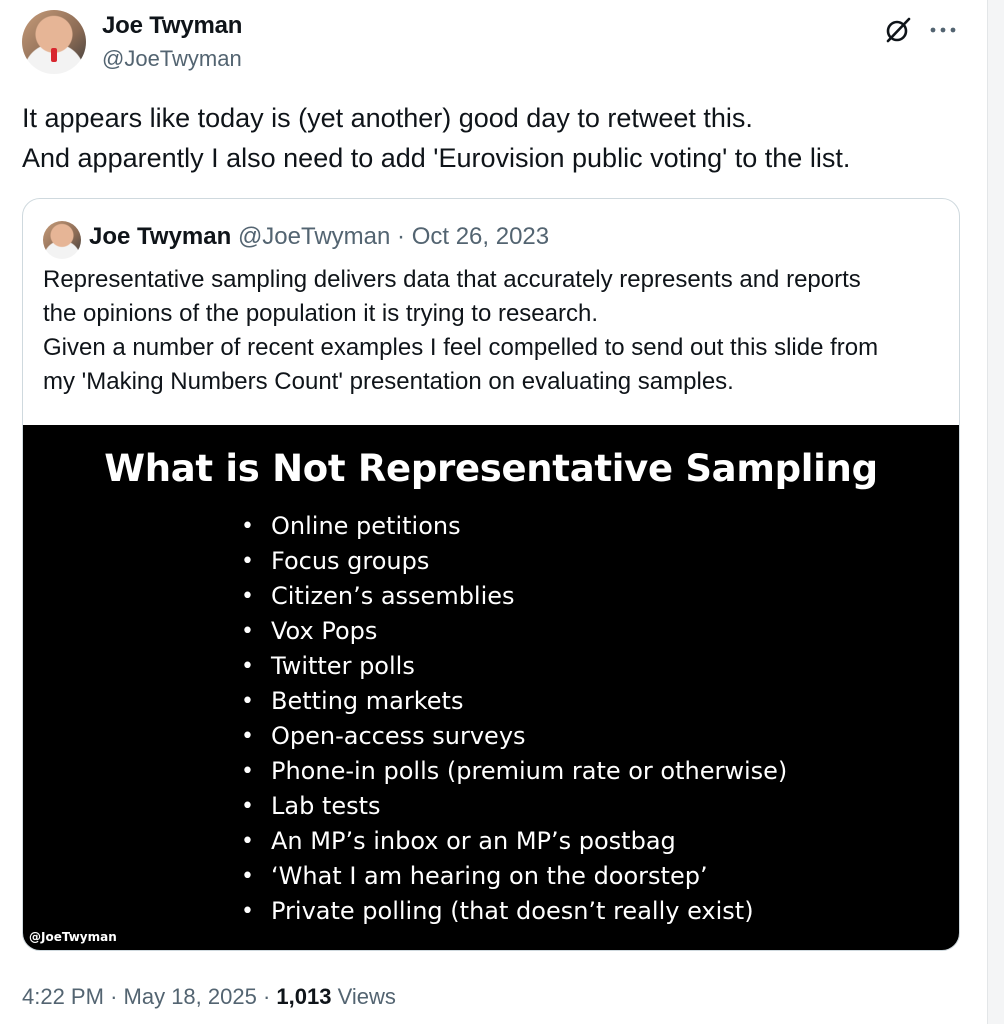 Image resolution: width=1004 pixels, height=1024 pixels. I want to click on avatar, so click(54, 42).